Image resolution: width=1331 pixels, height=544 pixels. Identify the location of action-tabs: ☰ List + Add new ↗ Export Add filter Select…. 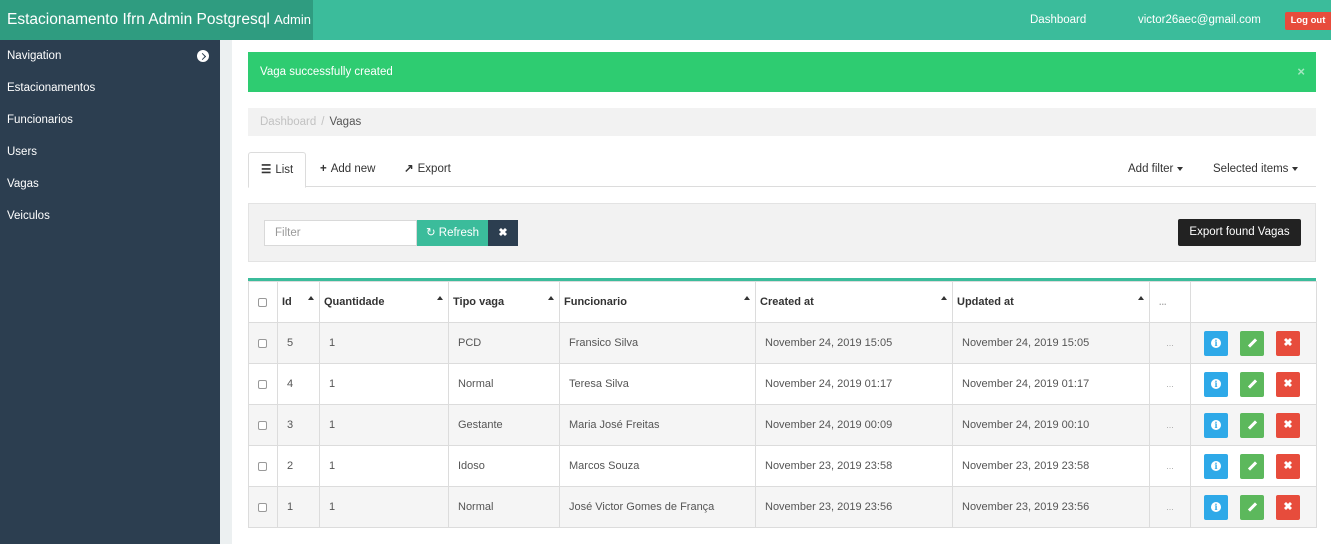
(782, 170).